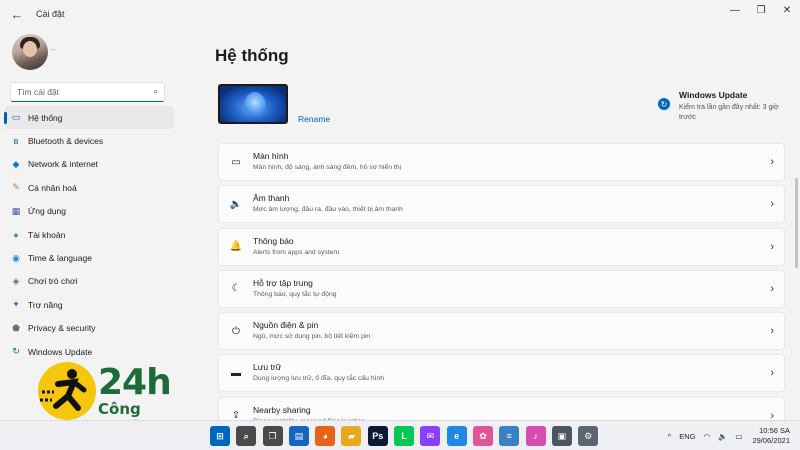 The width and height of the screenshot is (800, 450). What do you see at coordinates (314, 119) in the screenshot?
I see `rename-link: Rename` at bounding box center [314, 119].